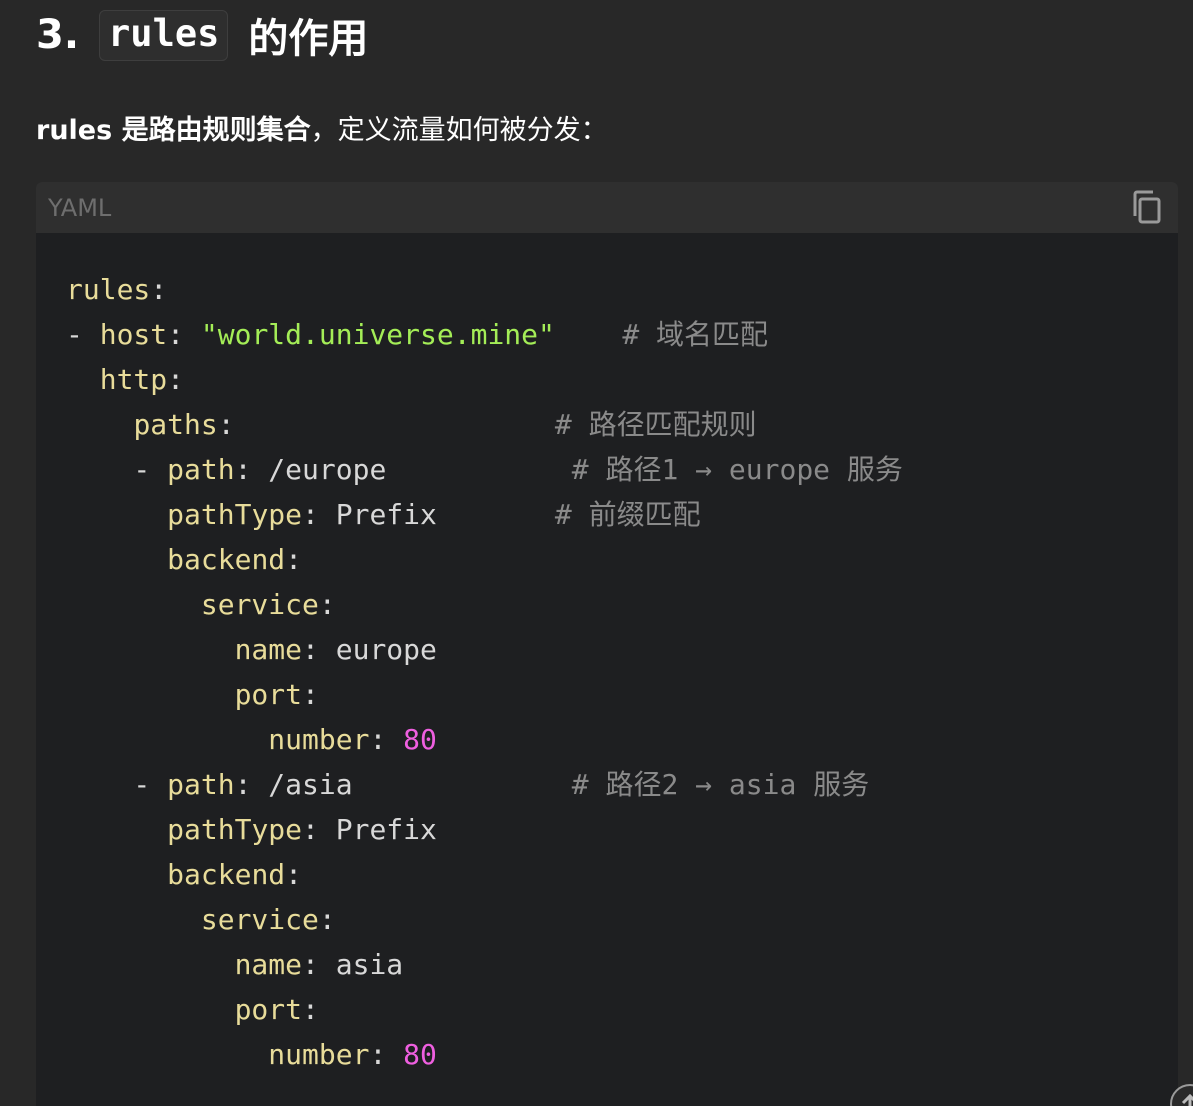 The width and height of the screenshot is (1193, 1106). What do you see at coordinates (1187, 1099) in the screenshot?
I see `arrow-up-icon` at bounding box center [1187, 1099].